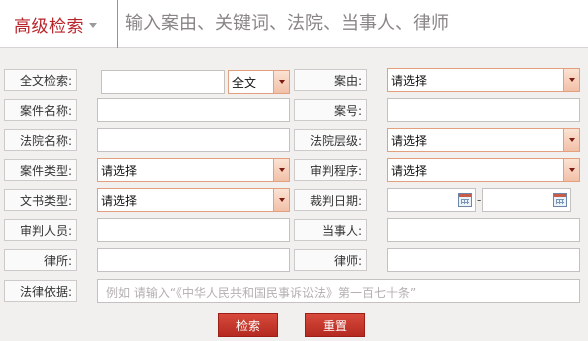 This screenshot has height=341, width=588. What do you see at coordinates (483, 140) in the screenshot?
I see `court-level-select: 请选择` at bounding box center [483, 140].